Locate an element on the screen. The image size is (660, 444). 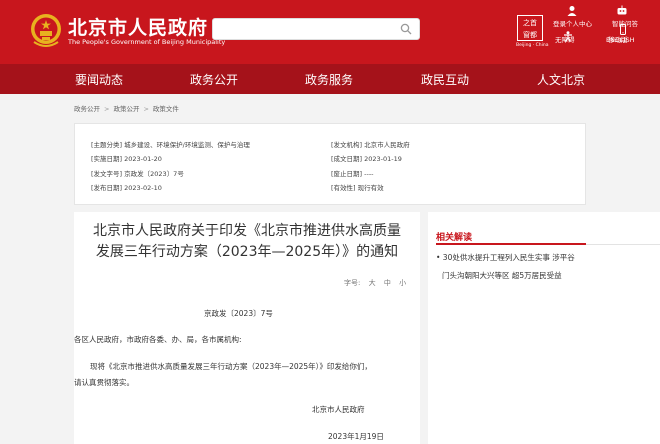
document-title-line: 北京市人民政府关于印发《北京市推进供水高质量 is located at coordinates (247, 231).